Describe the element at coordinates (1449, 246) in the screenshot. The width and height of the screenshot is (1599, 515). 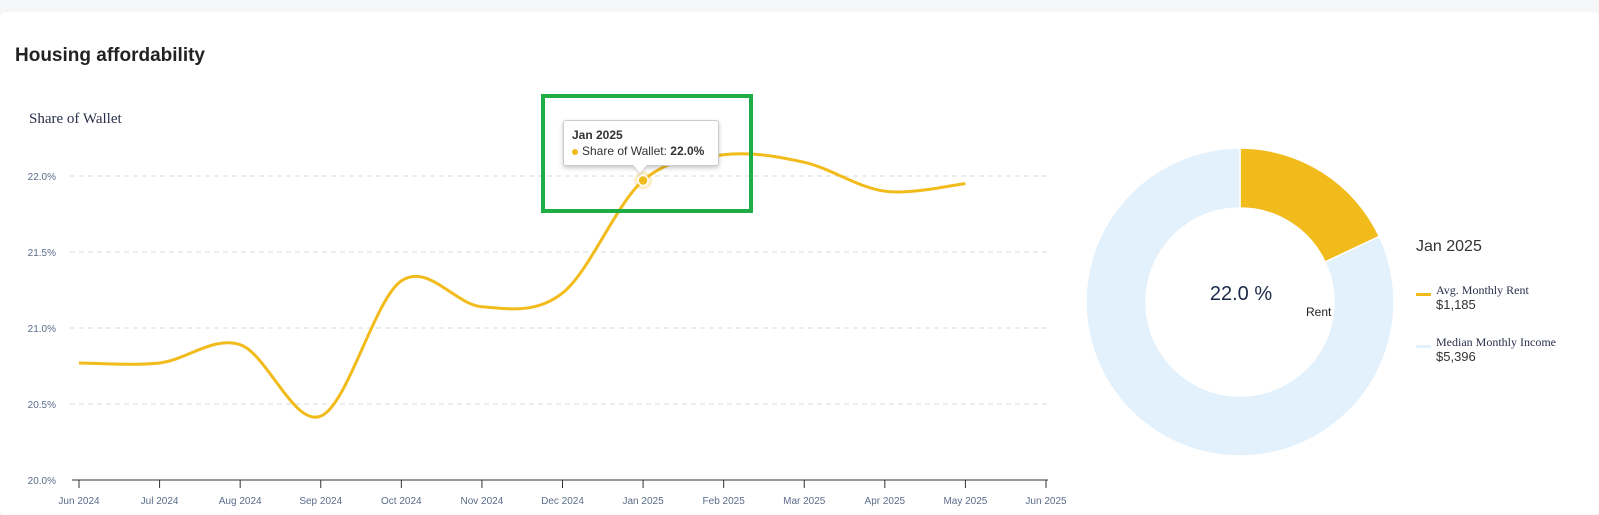
I see `legend-title: Jan 2025` at that location.